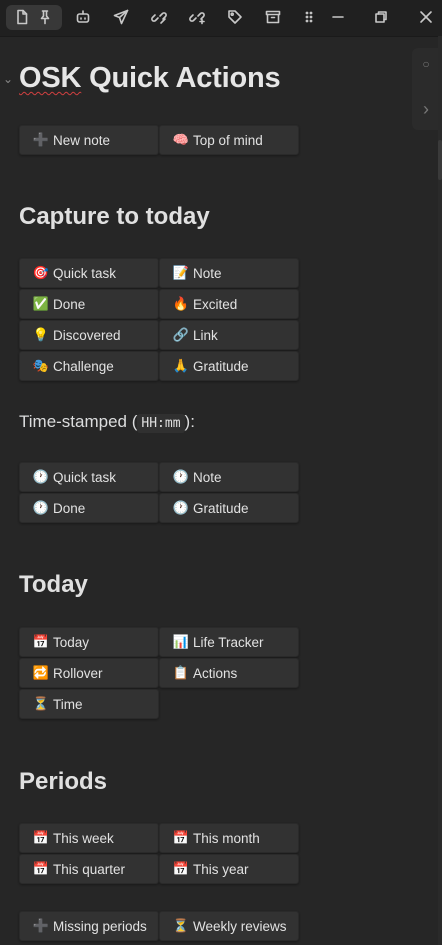  I want to click on capture-discovered-button: 💡 Discovered, so click(89, 335).